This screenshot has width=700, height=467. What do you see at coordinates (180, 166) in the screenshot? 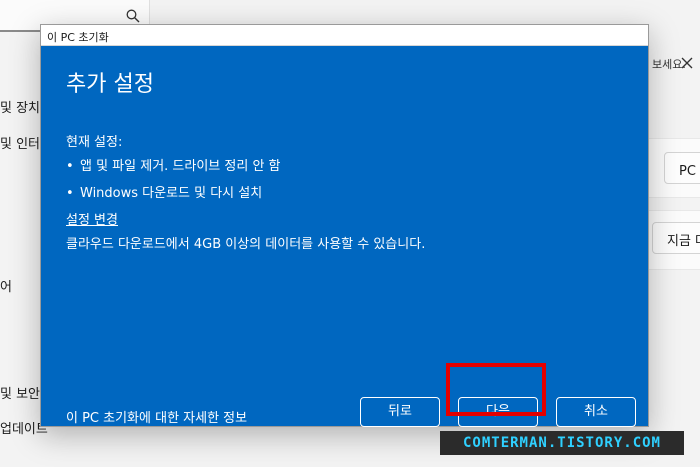
I see `setting-item-text: 앱 및 파일 제거. 드라이브 정리 안 함` at bounding box center [180, 166].